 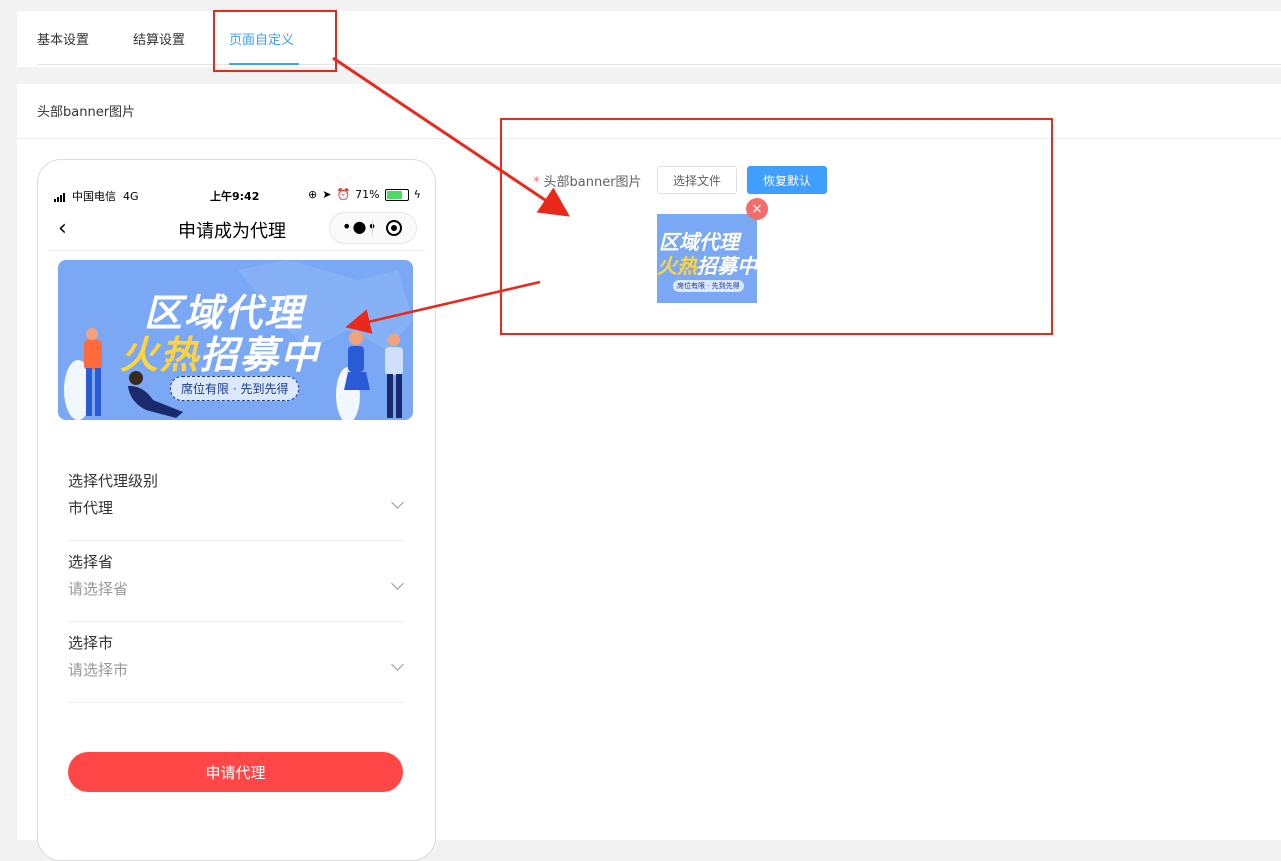 I want to click on phone-page-title: 申请成为代理, so click(x=232, y=231).